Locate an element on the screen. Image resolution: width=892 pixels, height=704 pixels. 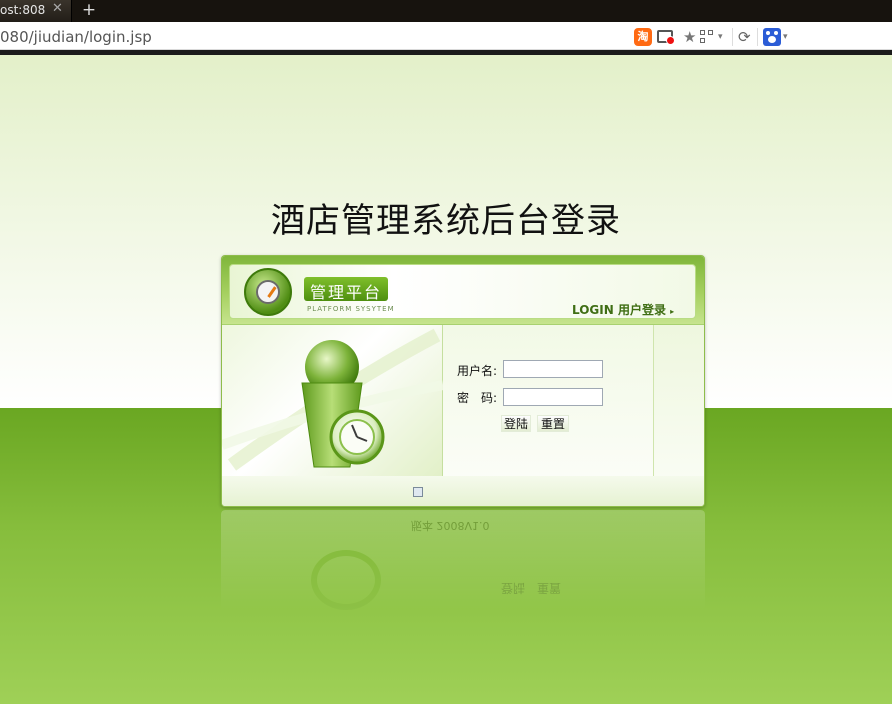
login-form: 用户名: 密 码: 登陆 重置 is located at coordinates (548, 400).